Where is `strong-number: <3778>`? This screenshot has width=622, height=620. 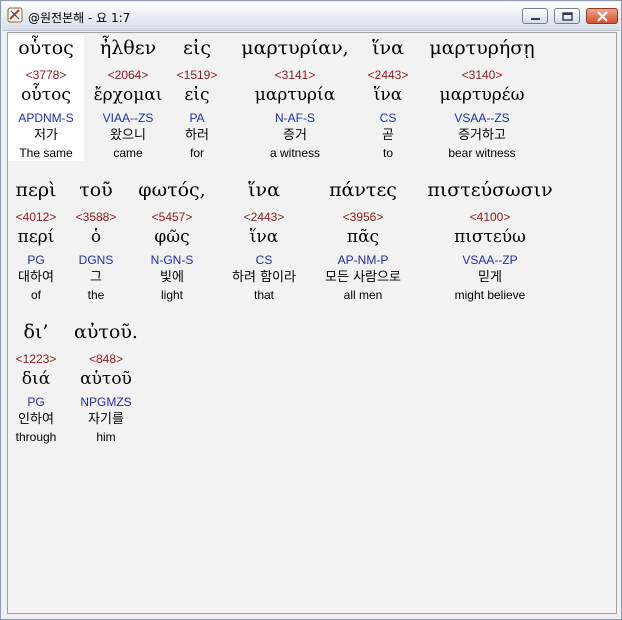 strong-number: <3778> is located at coordinates (46, 75).